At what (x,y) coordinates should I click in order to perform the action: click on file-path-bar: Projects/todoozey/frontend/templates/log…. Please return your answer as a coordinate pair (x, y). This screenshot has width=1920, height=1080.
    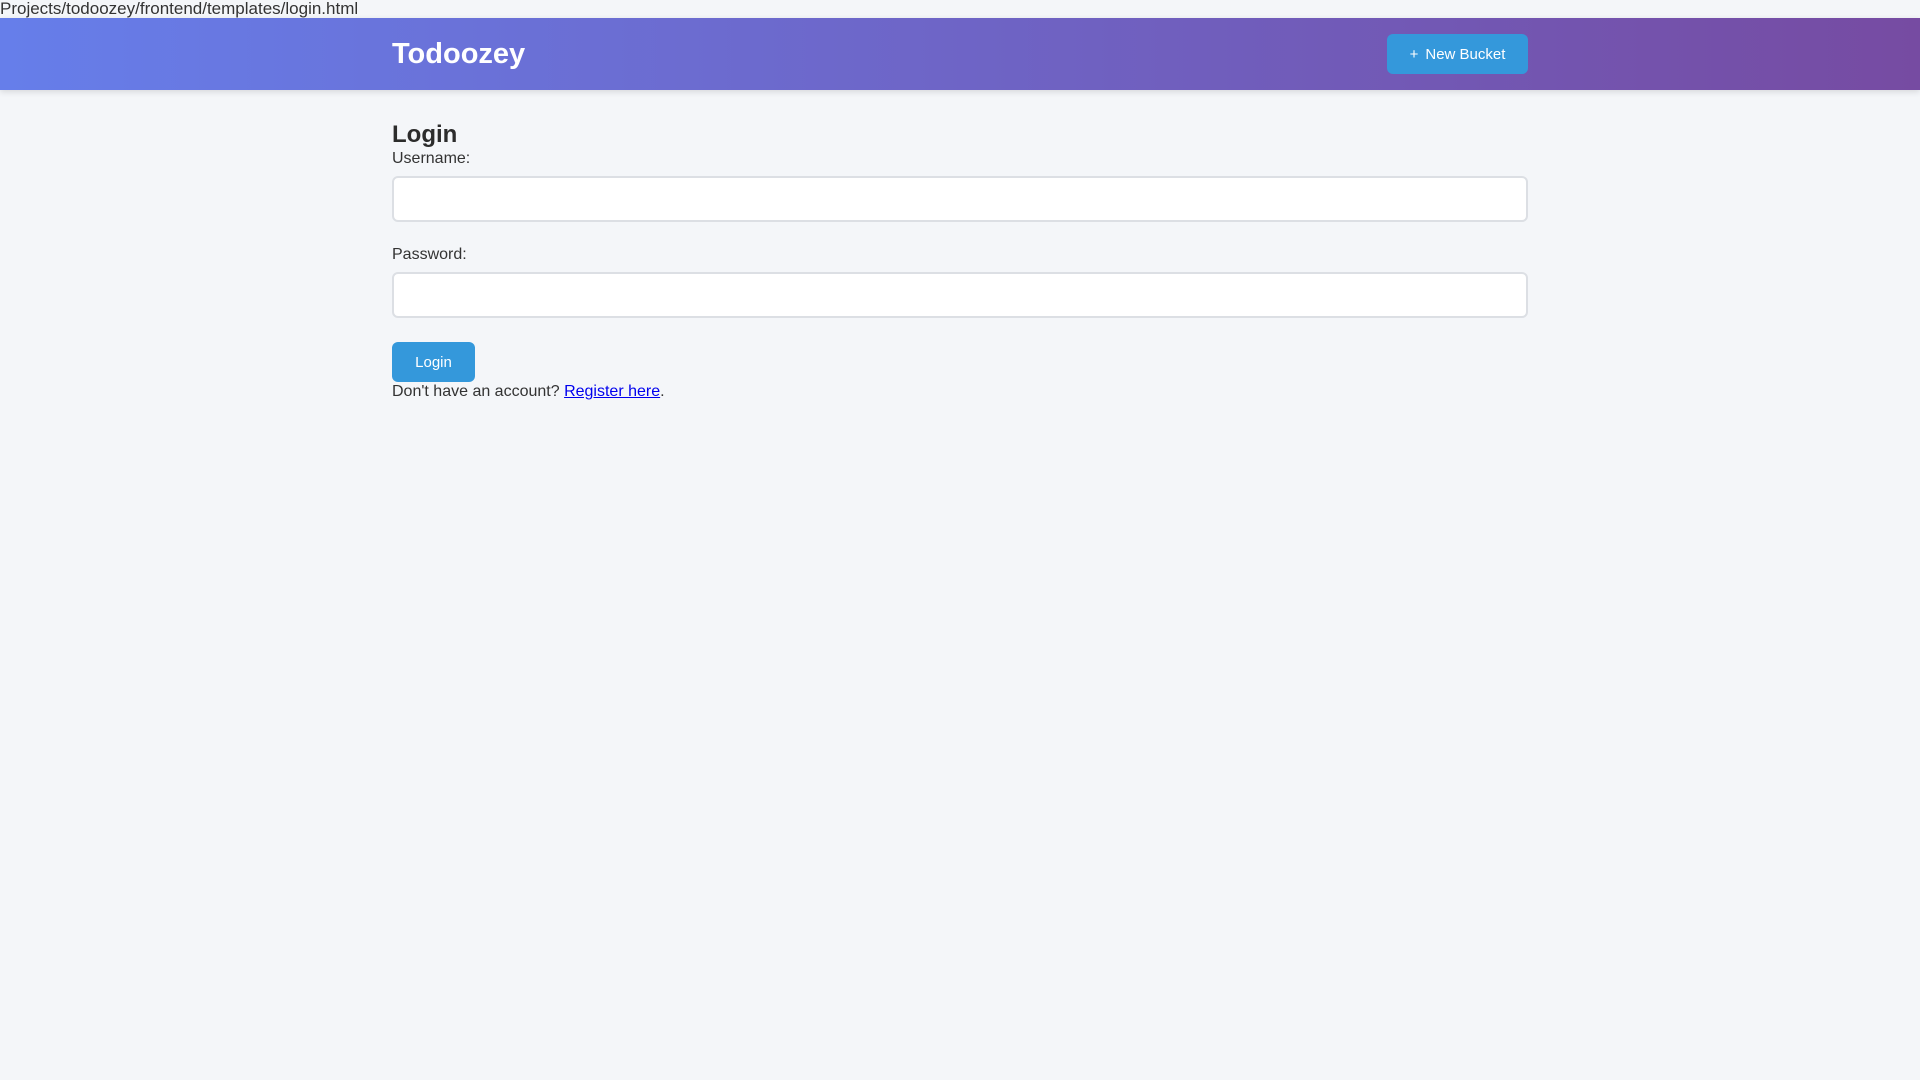
    Looking at the image, I should click on (960, 9).